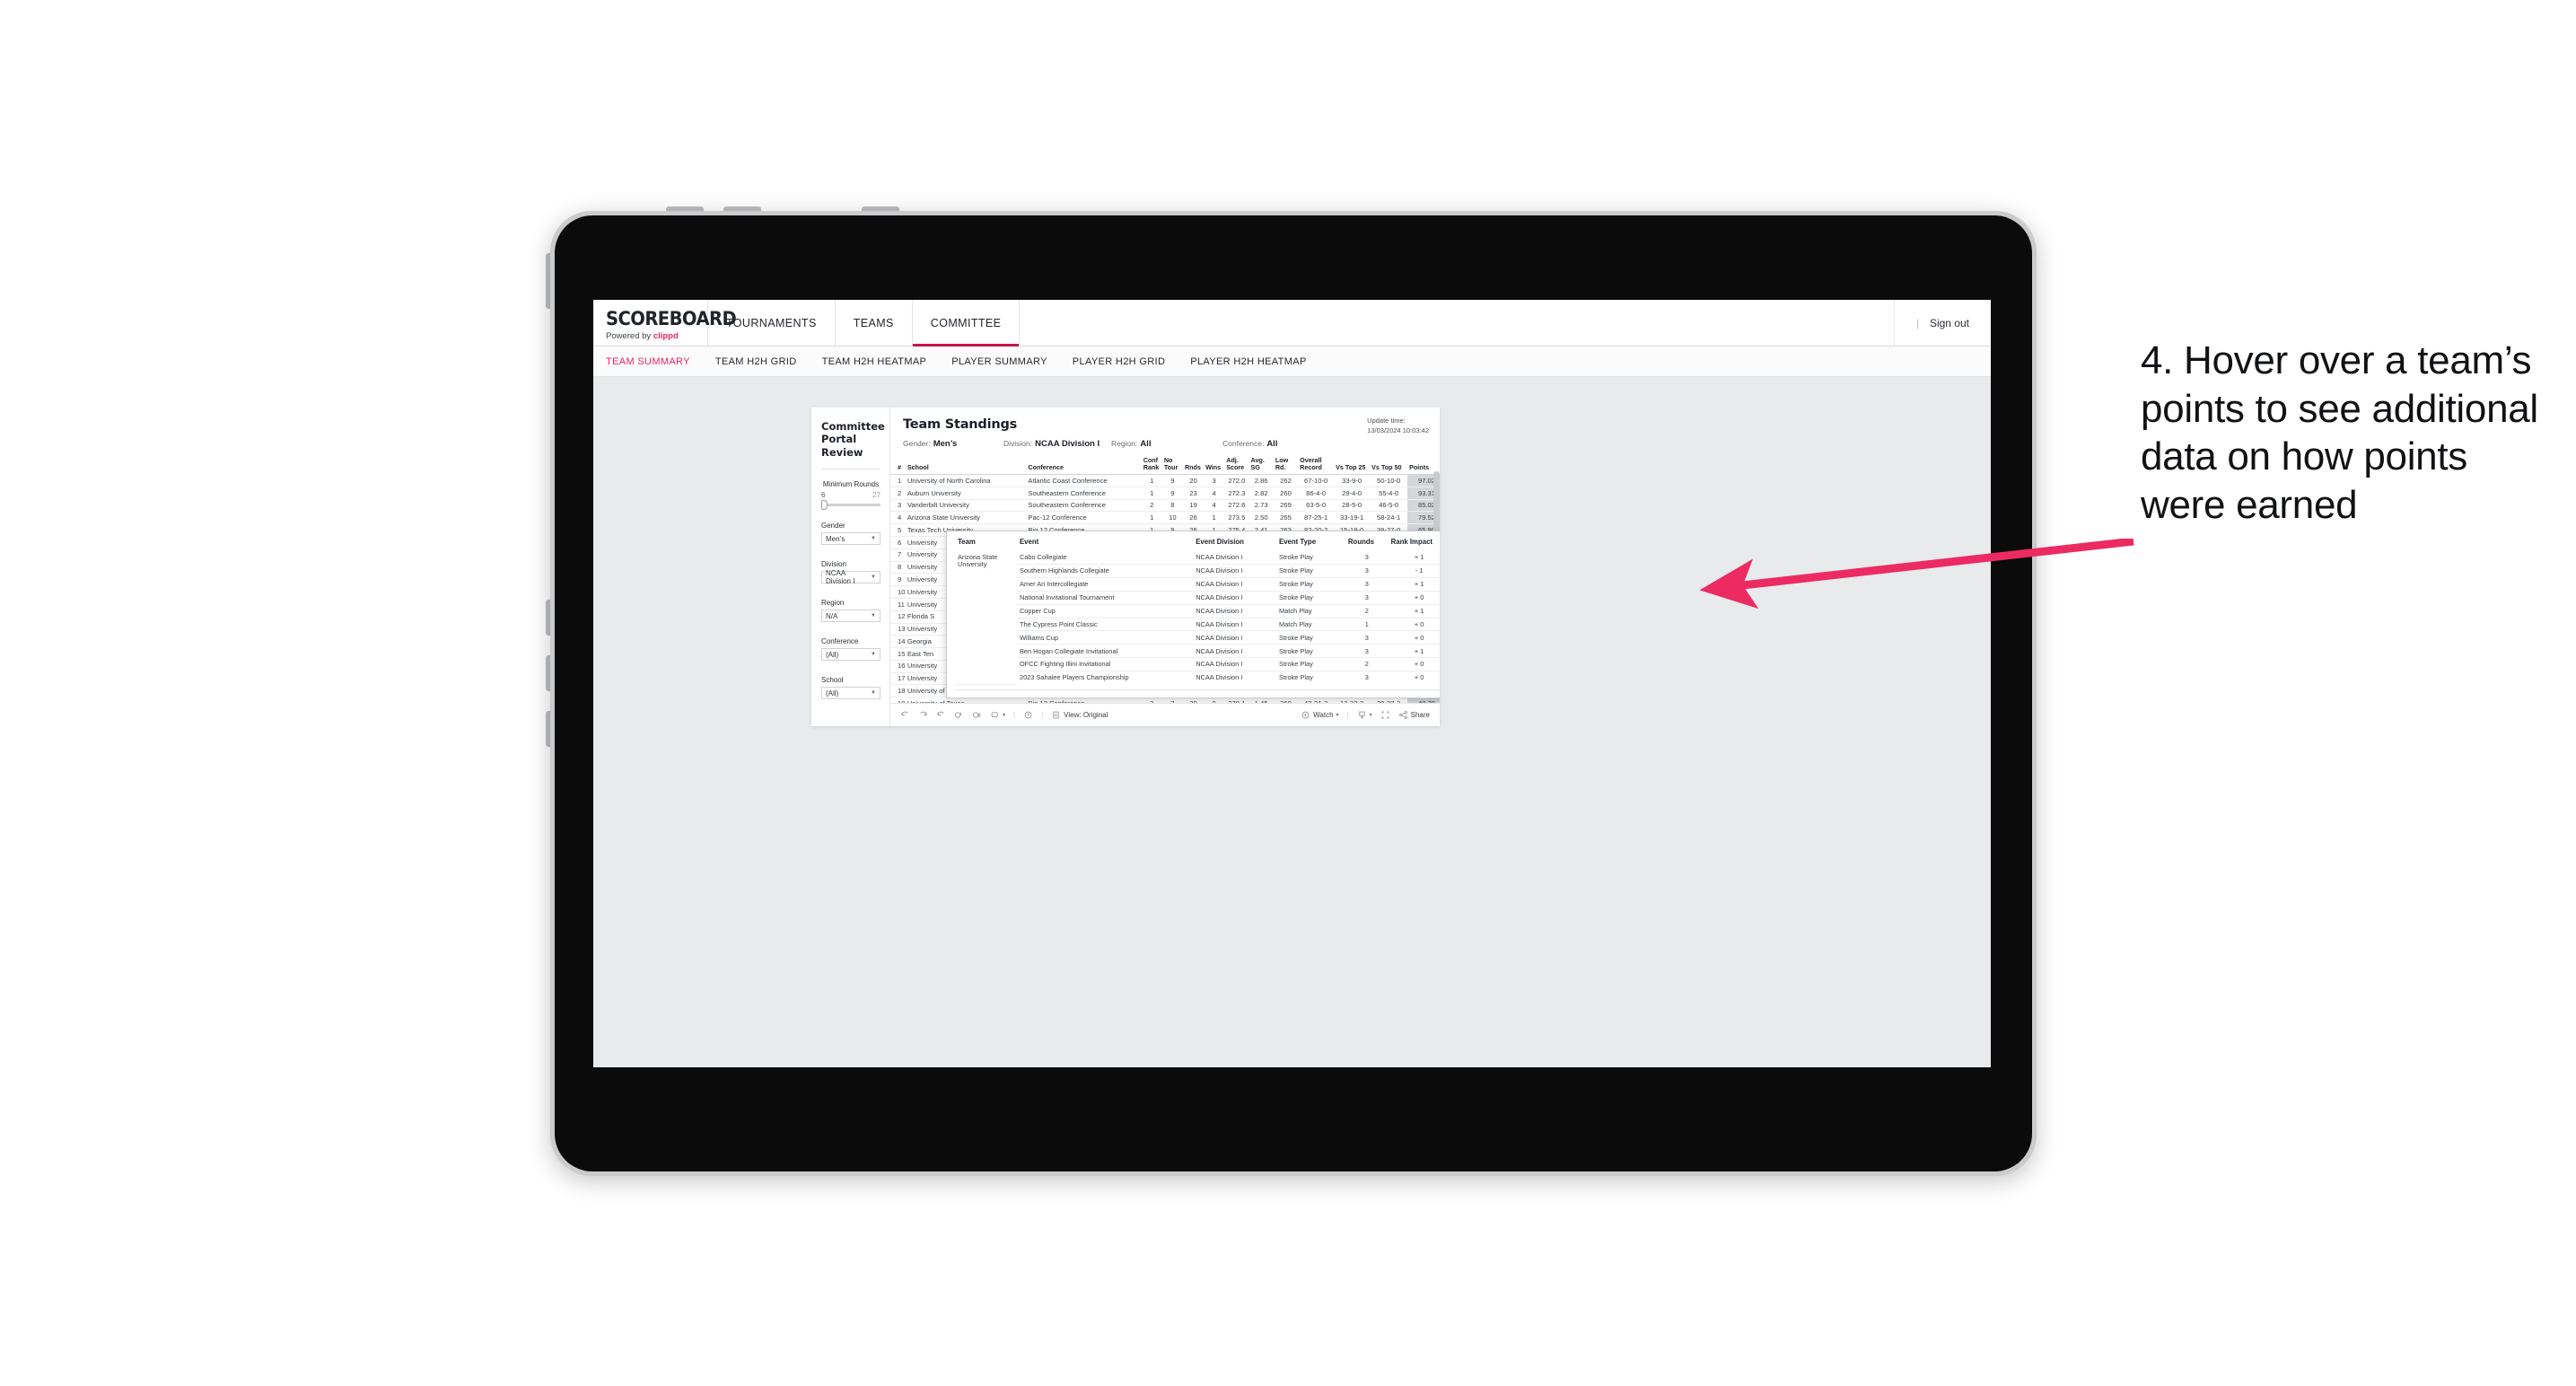 The height and width of the screenshot is (1386, 2576). I want to click on col-no-tour: No Tour, so click(1172, 466).